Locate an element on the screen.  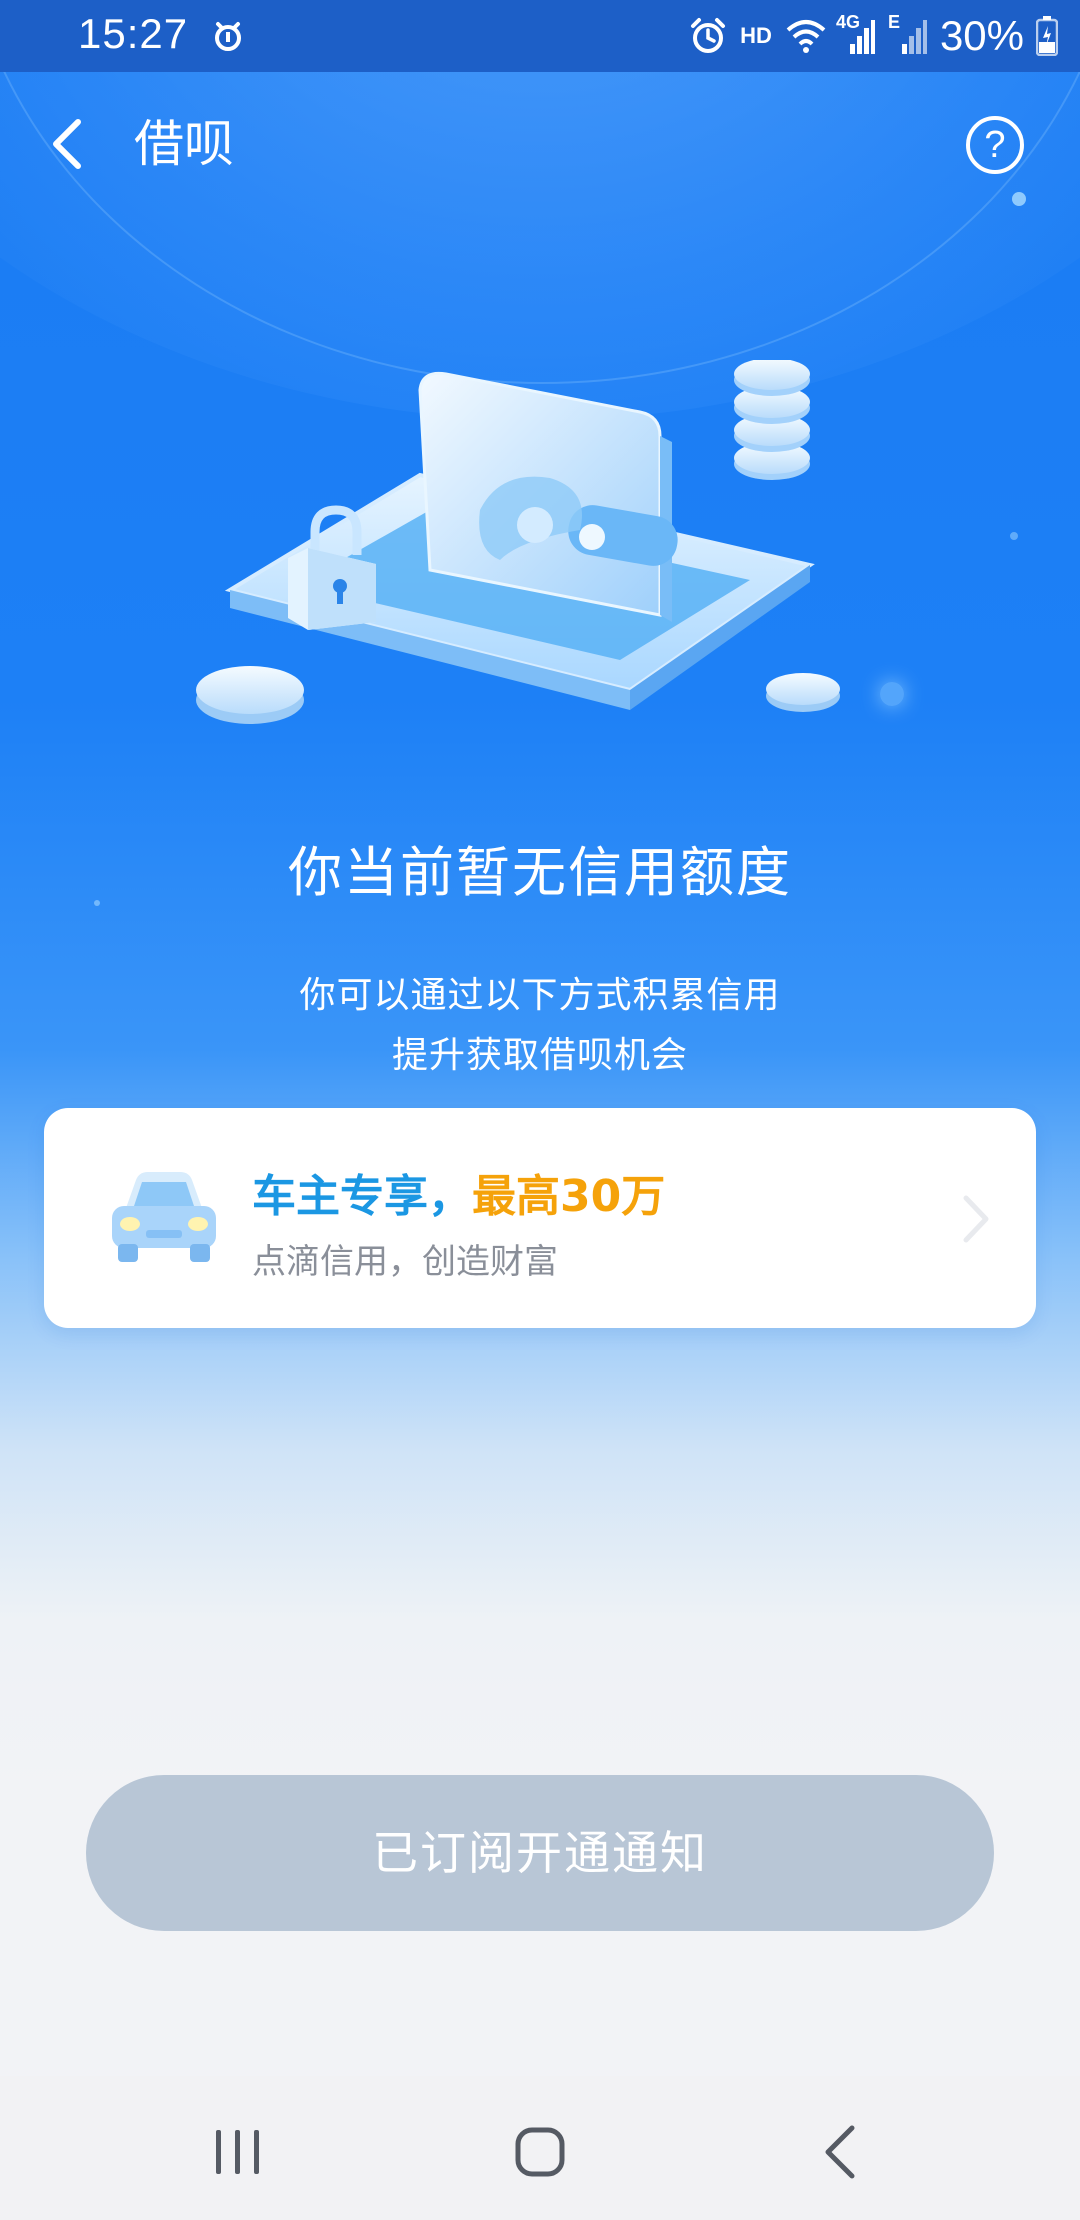
promo-title-part1: 车主专享， is located at coordinates (362, 1196).